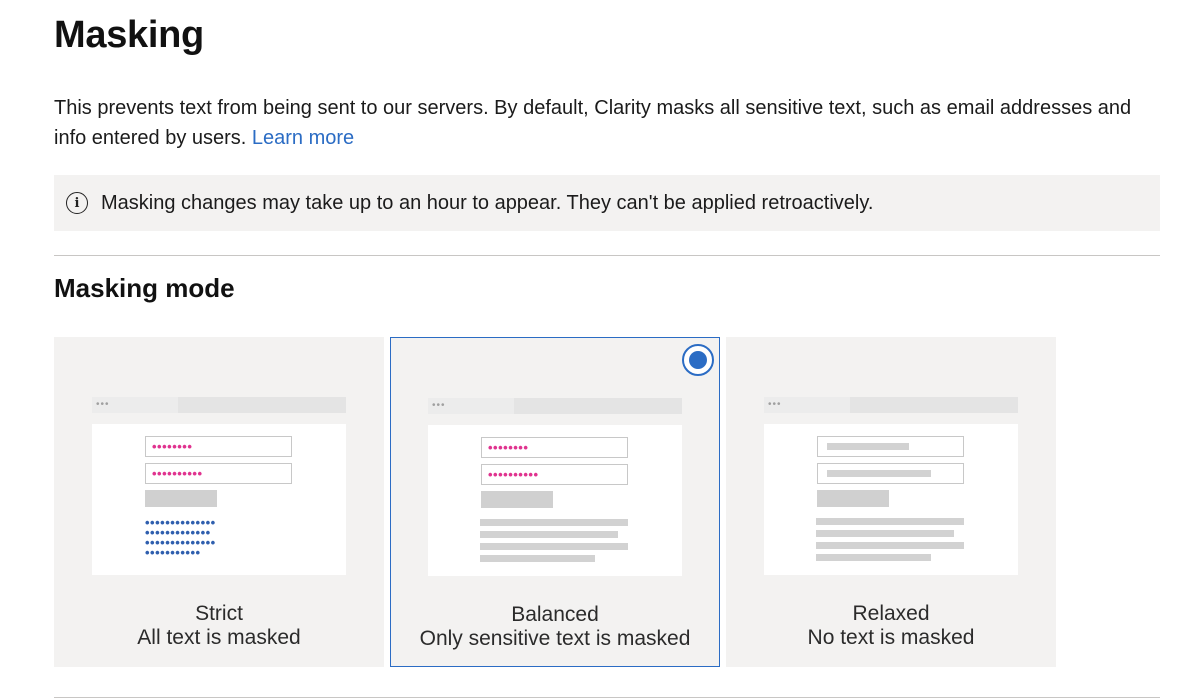 The image size is (1200, 700). I want to click on masking-option-relaxed: ••• Relaxed No text is masked, so click(891, 502).